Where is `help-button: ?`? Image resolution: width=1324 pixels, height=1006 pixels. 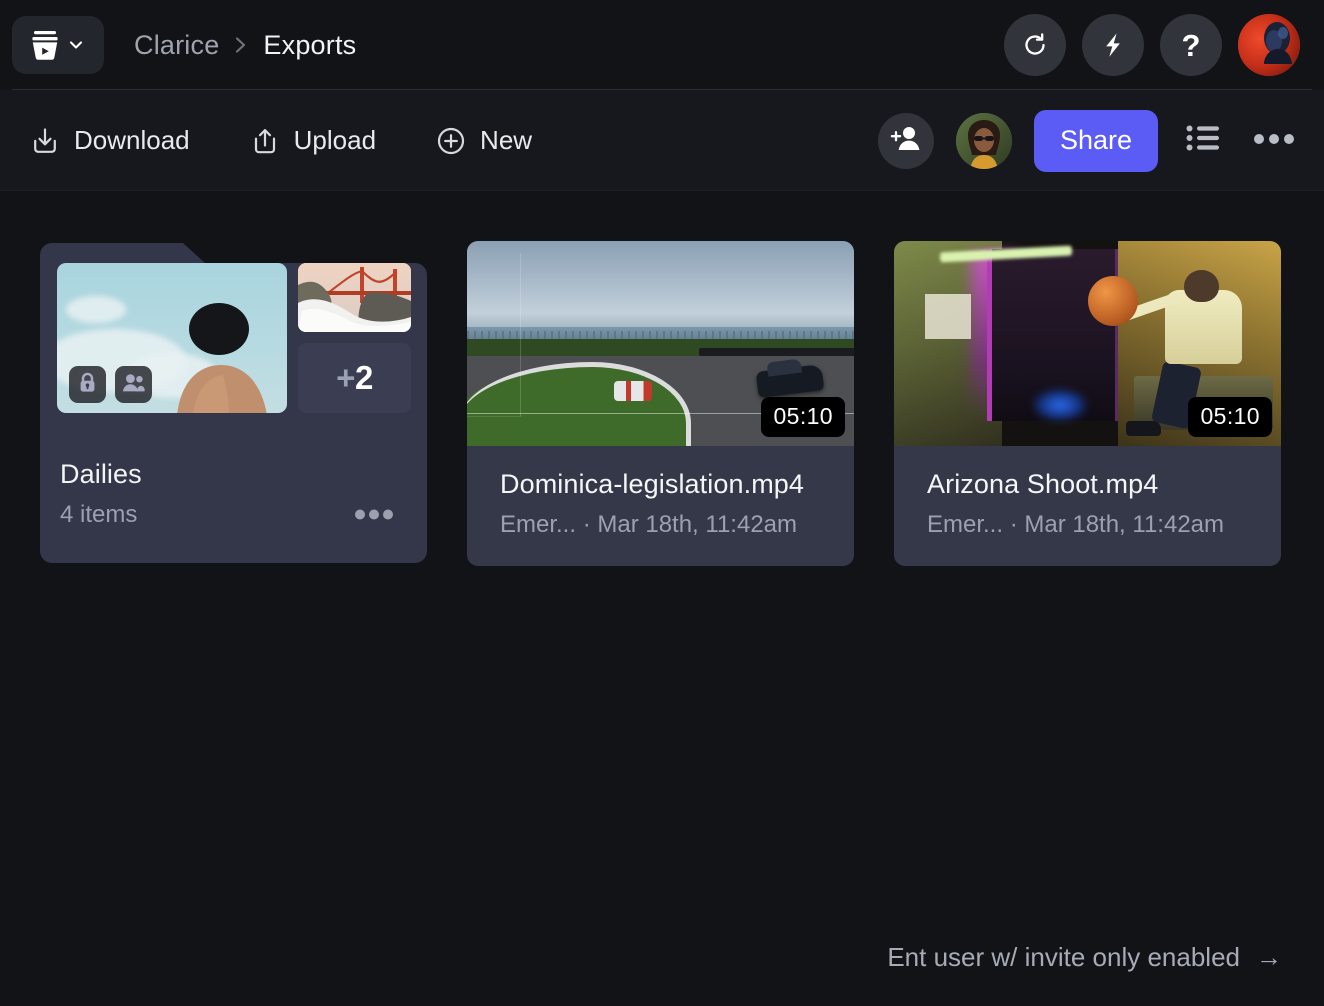 help-button: ? is located at coordinates (1191, 45).